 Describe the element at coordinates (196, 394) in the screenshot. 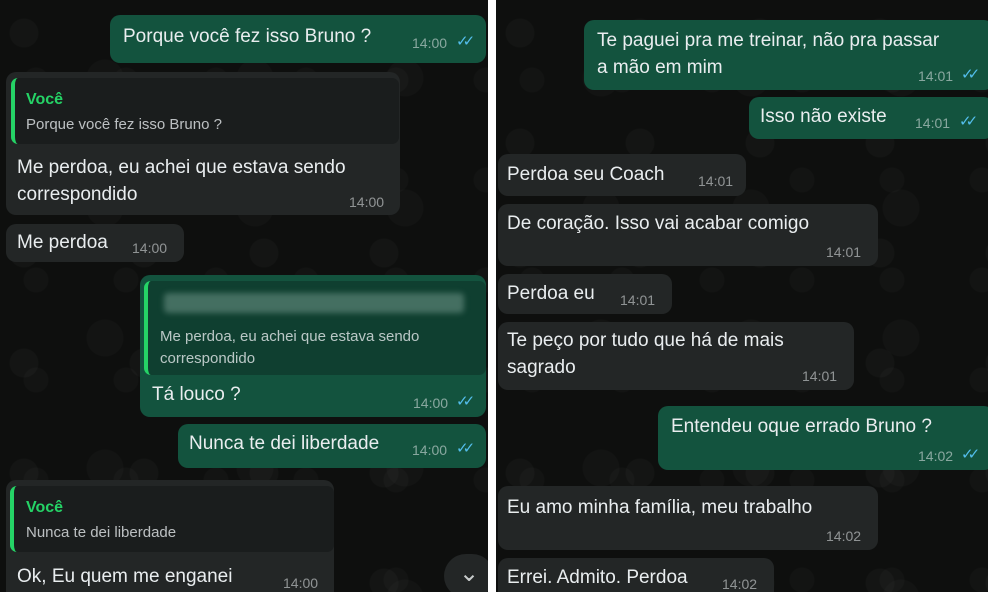

I see `message-text: Tá louco ?` at that location.